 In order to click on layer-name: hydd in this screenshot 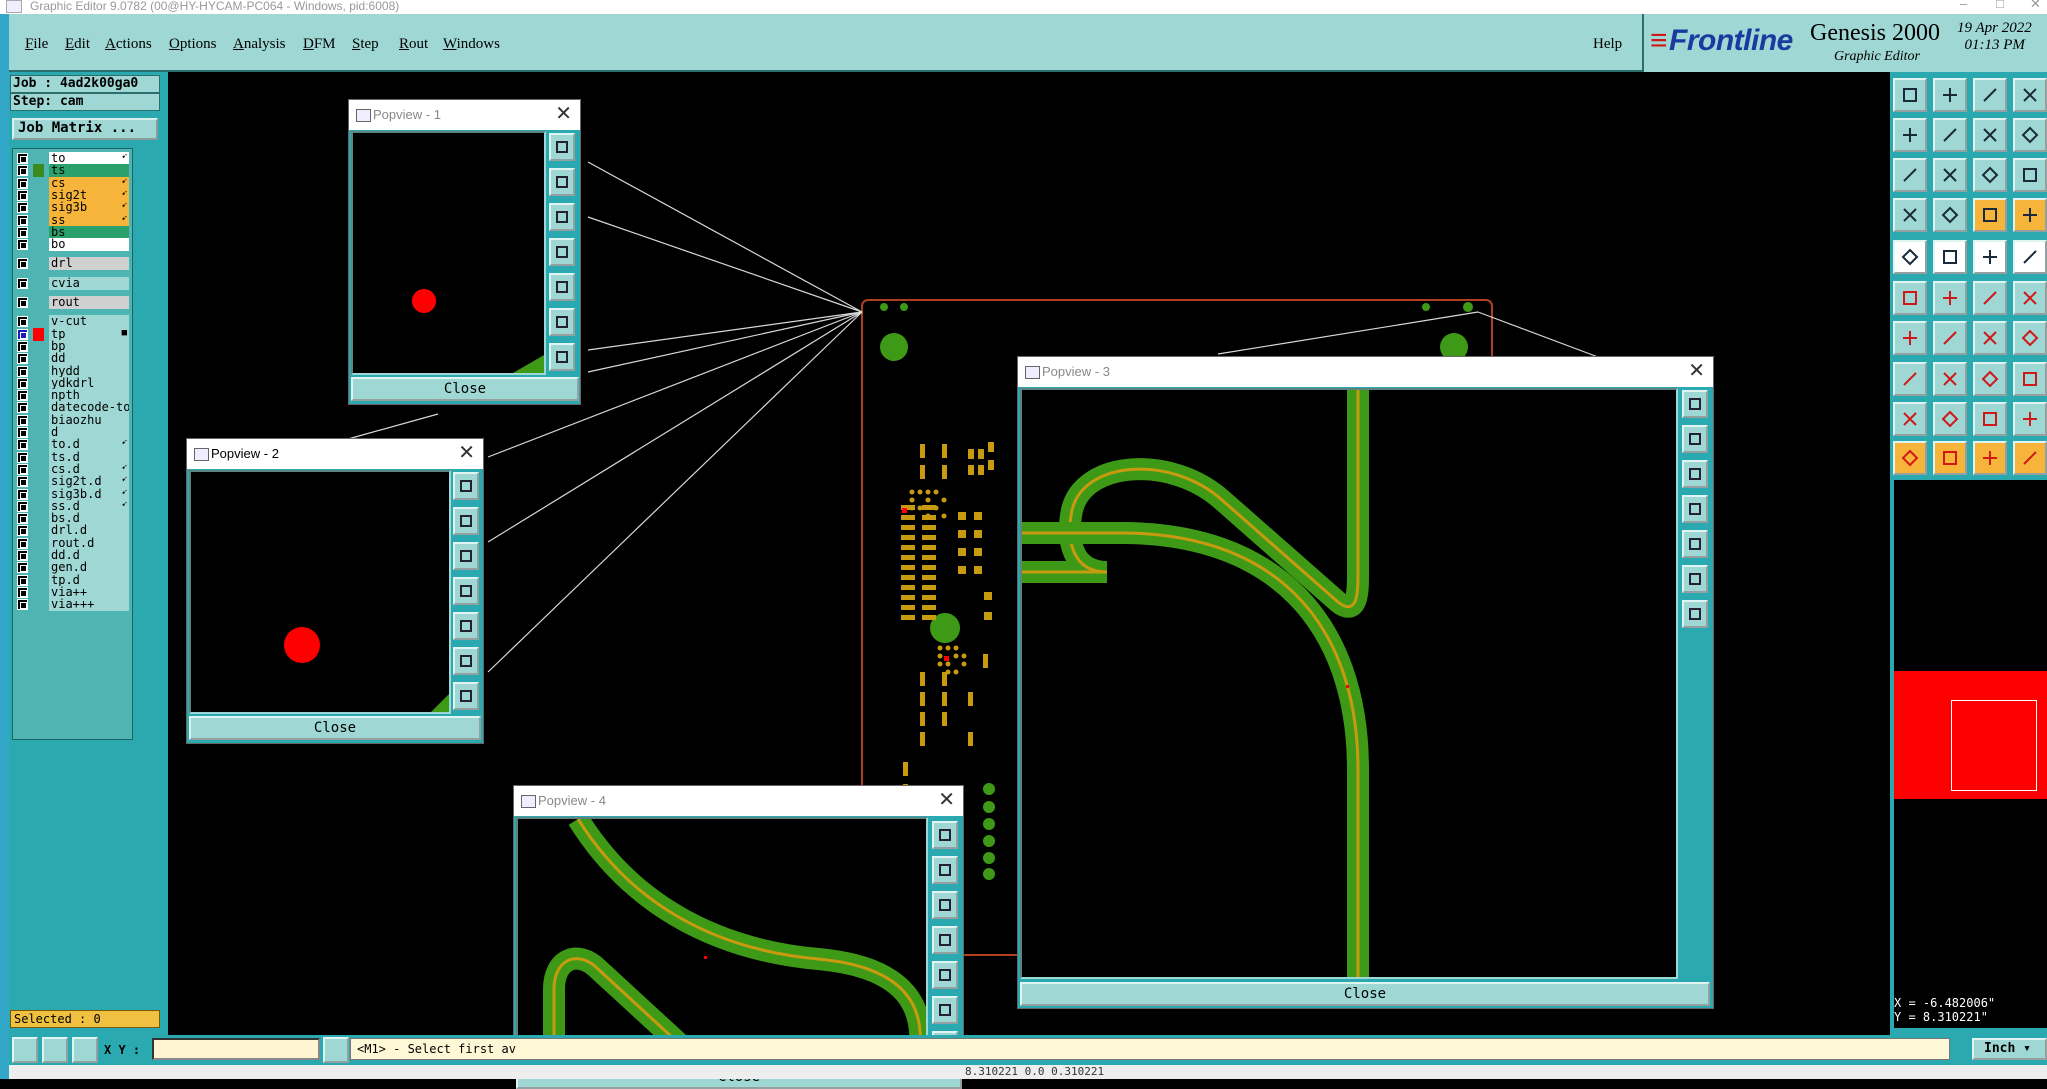, I will do `click(89, 371)`.